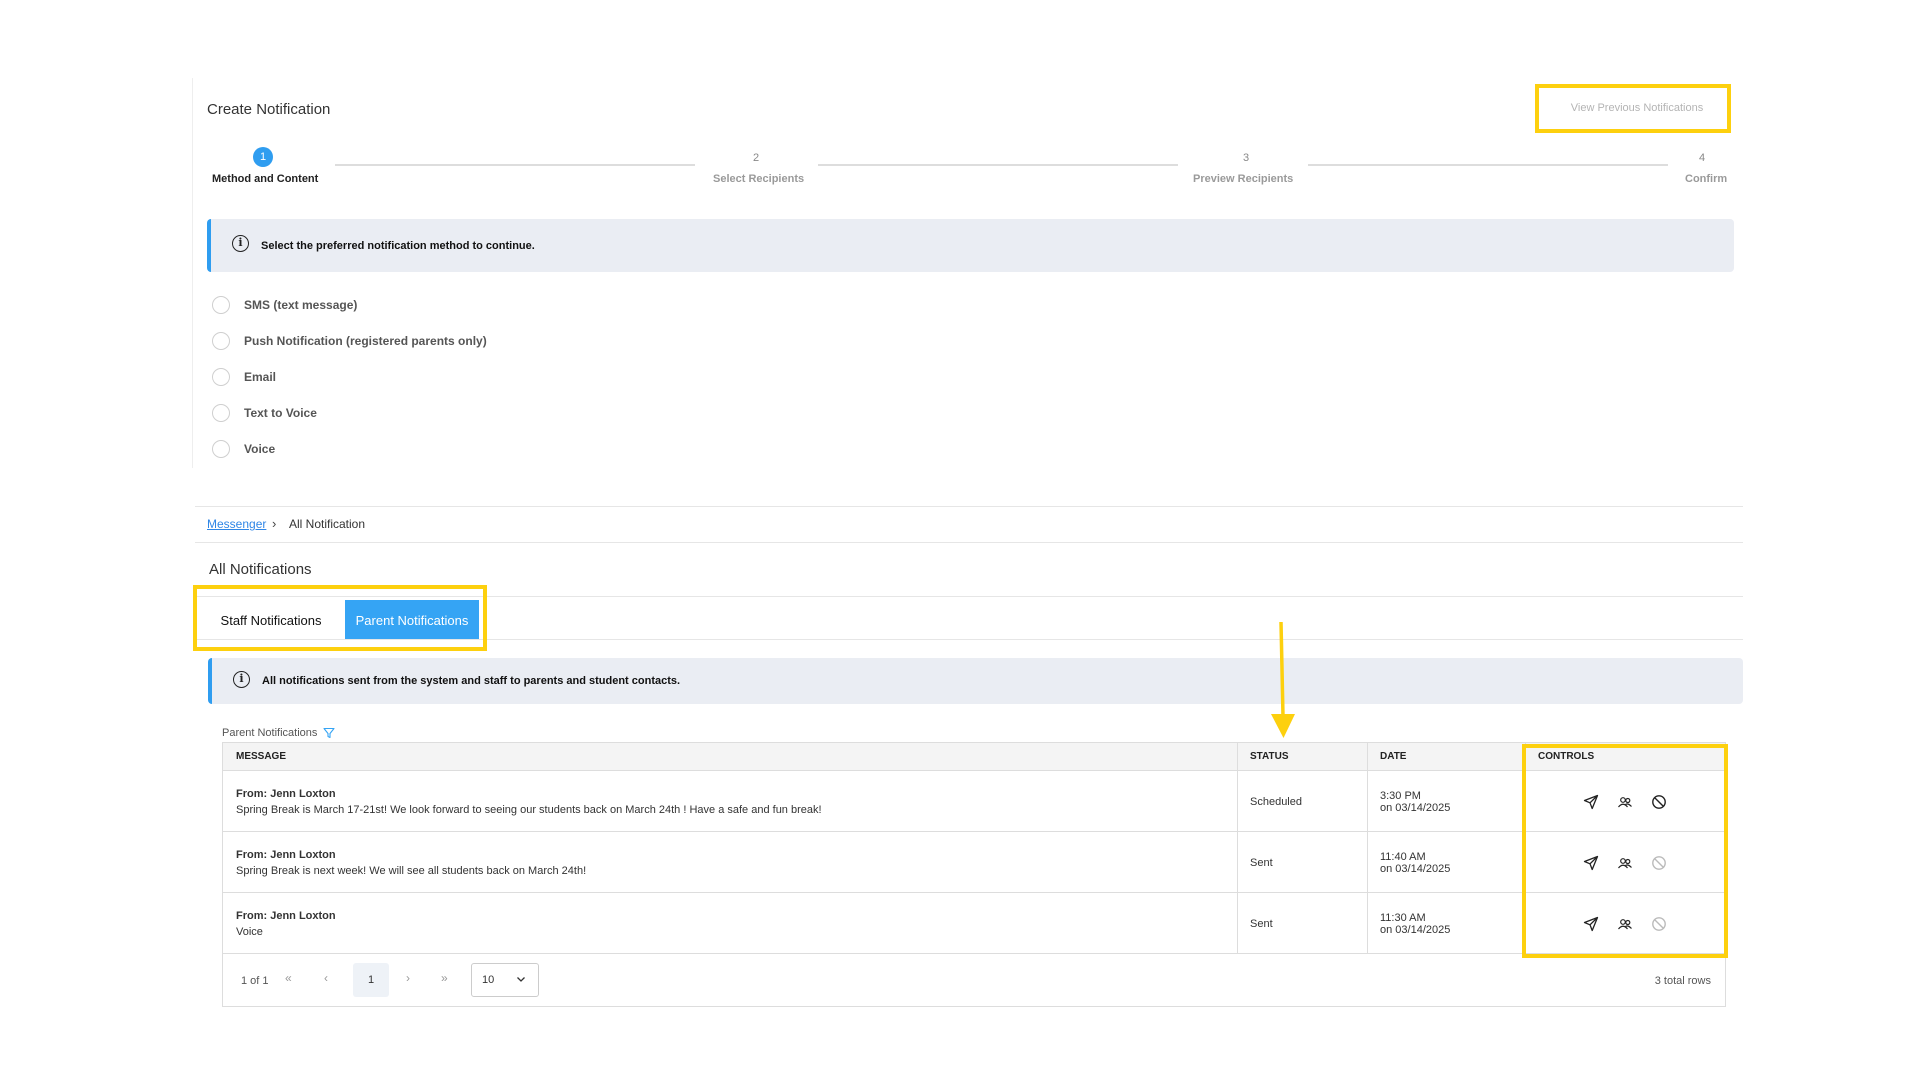 The height and width of the screenshot is (1080, 1920). What do you see at coordinates (505, 980) in the screenshot?
I see `page-size-select: 10` at bounding box center [505, 980].